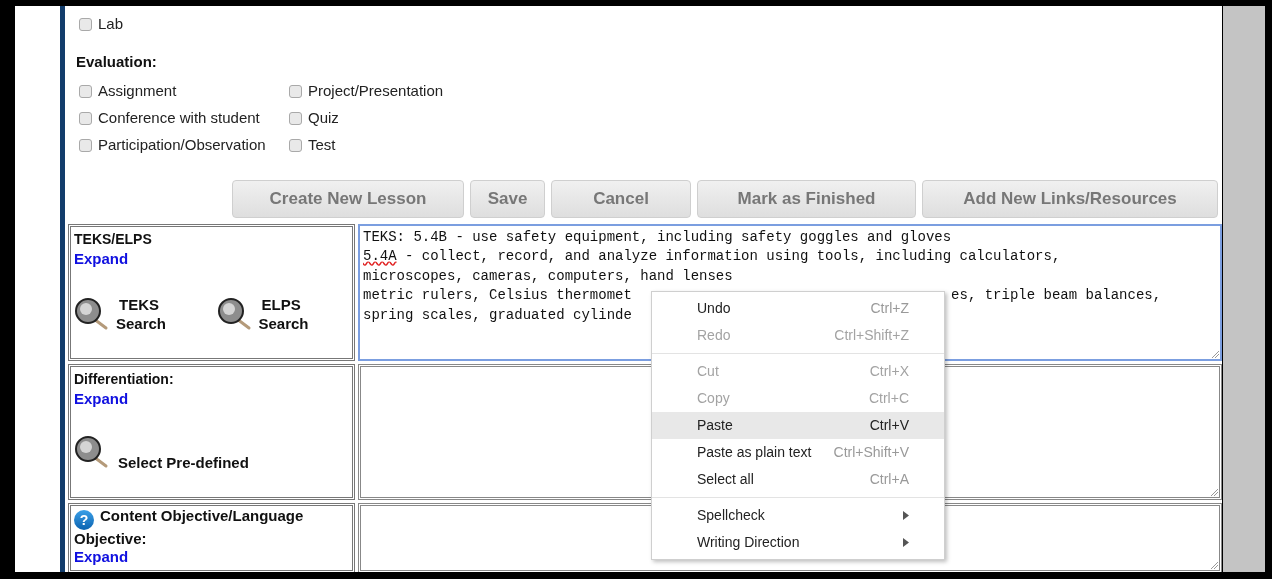  Describe the element at coordinates (113, 239) in the screenshot. I see `row-label: TEKS/ELPS` at that location.